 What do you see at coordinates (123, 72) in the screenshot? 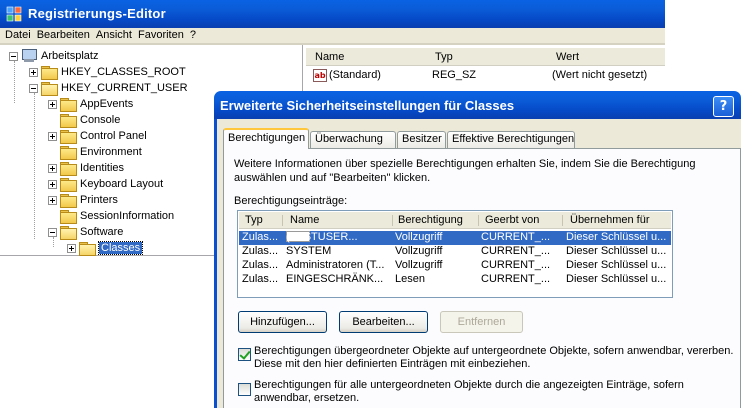
I see `tree-label: HKEY_CLASSES_ROOT` at bounding box center [123, 72].